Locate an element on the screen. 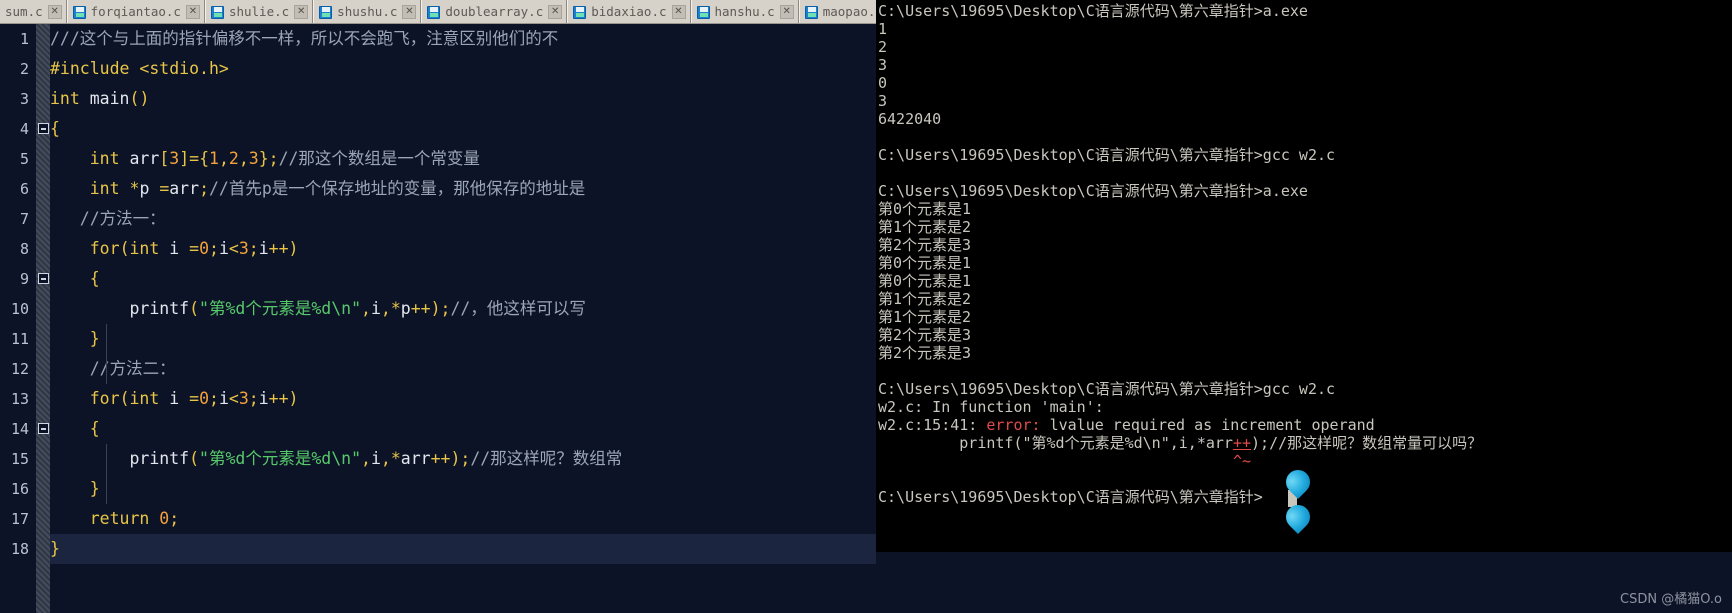  editor-tab-label: shulie.c is located at coordinates (259, 11).